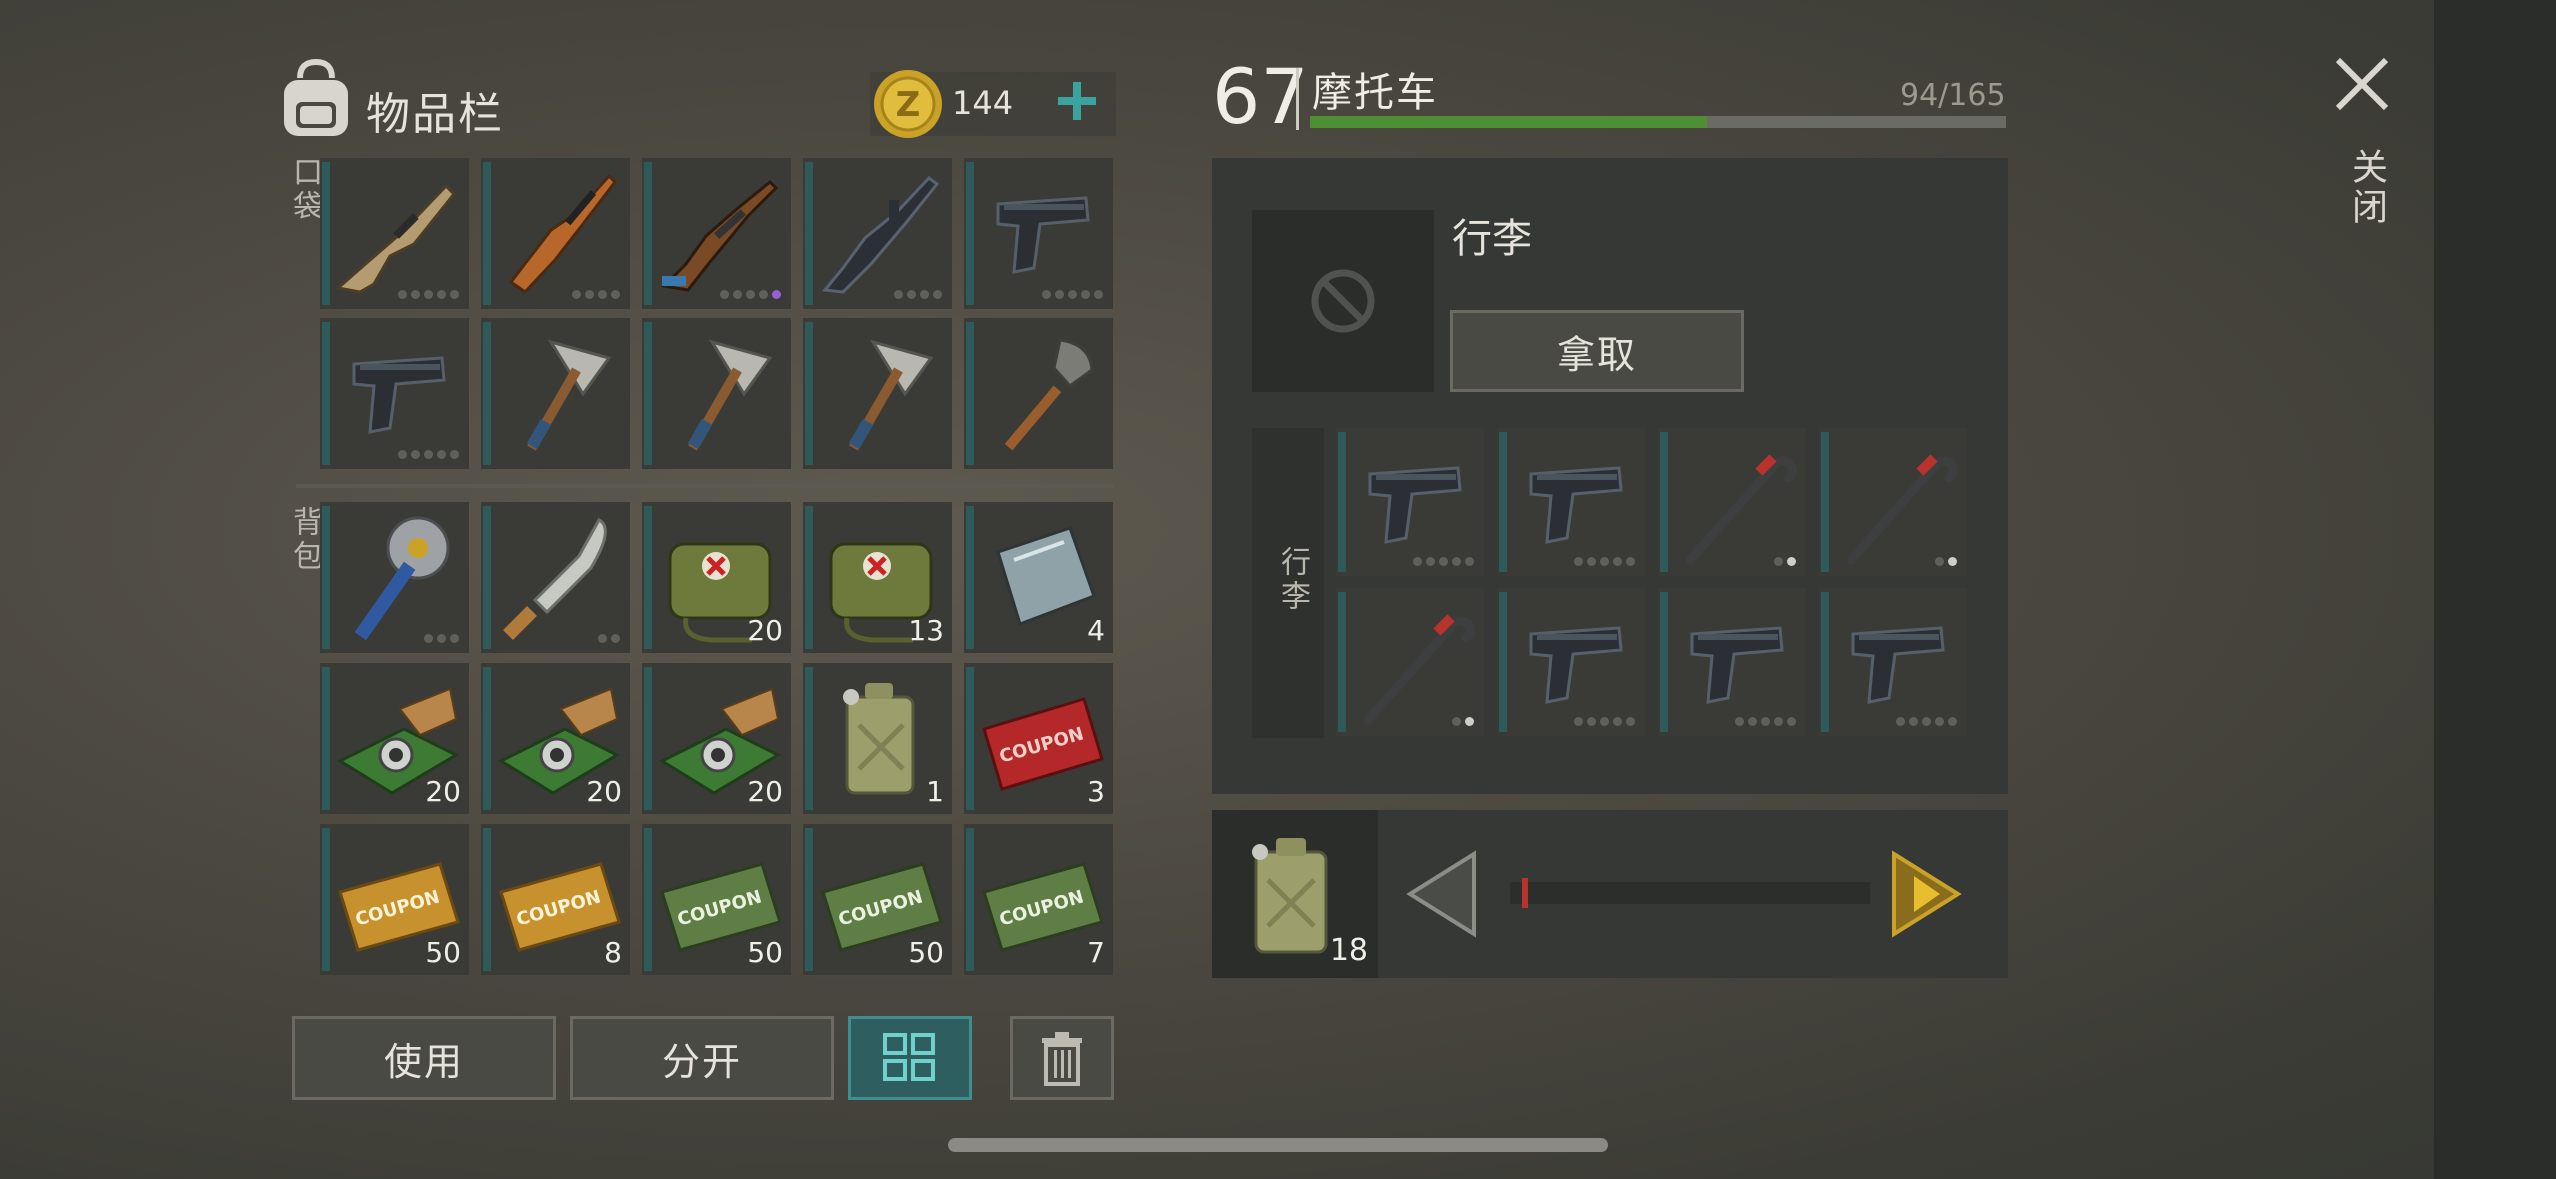 The height and width of the screenshot is (1179, 2556). Describe the element at coordinates (1926, 894) in the screenshot. I see `increase-arrow-button` at that location.